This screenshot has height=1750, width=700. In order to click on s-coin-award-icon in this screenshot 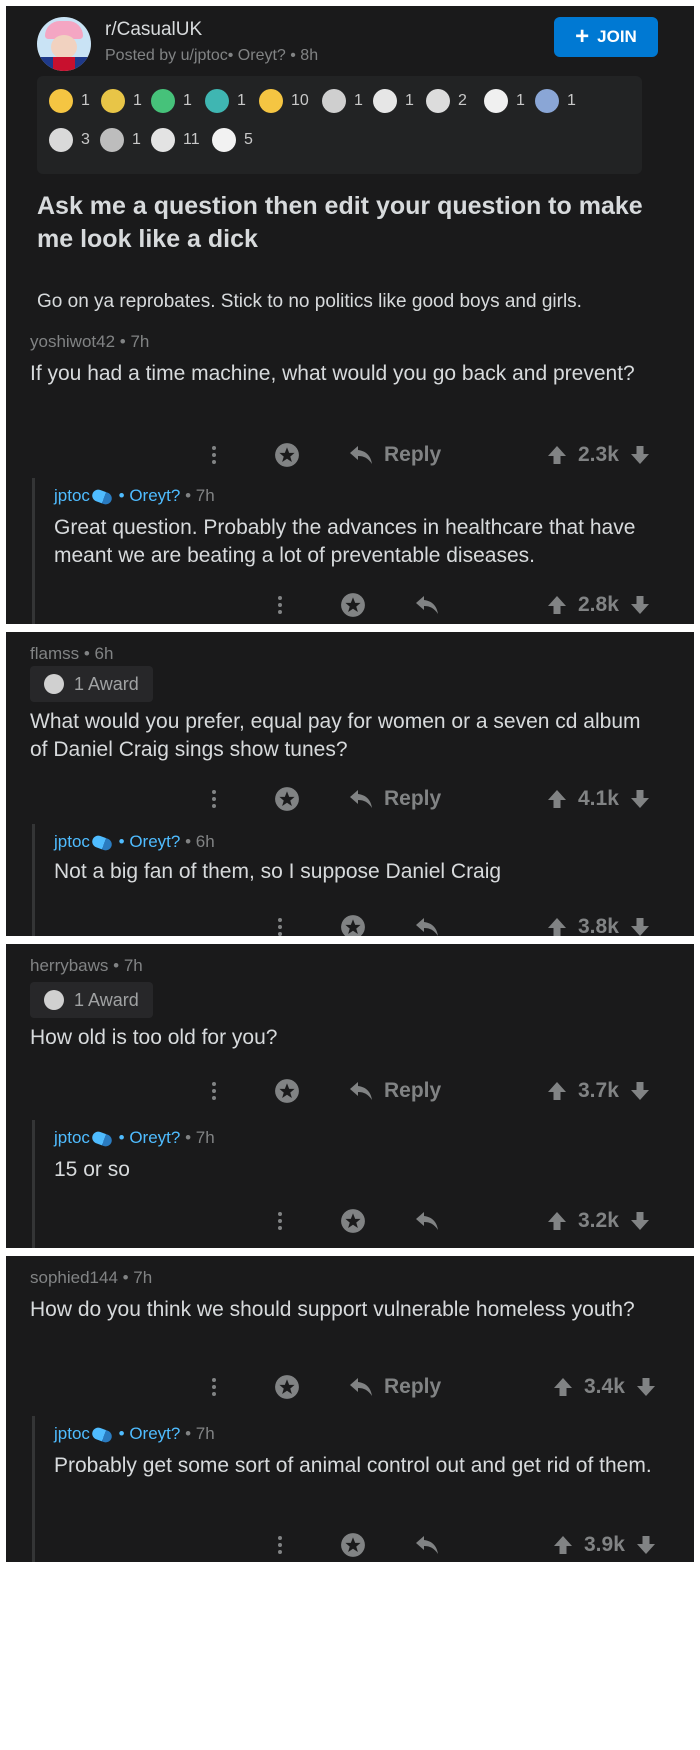, I will do `click(163, 140)`.